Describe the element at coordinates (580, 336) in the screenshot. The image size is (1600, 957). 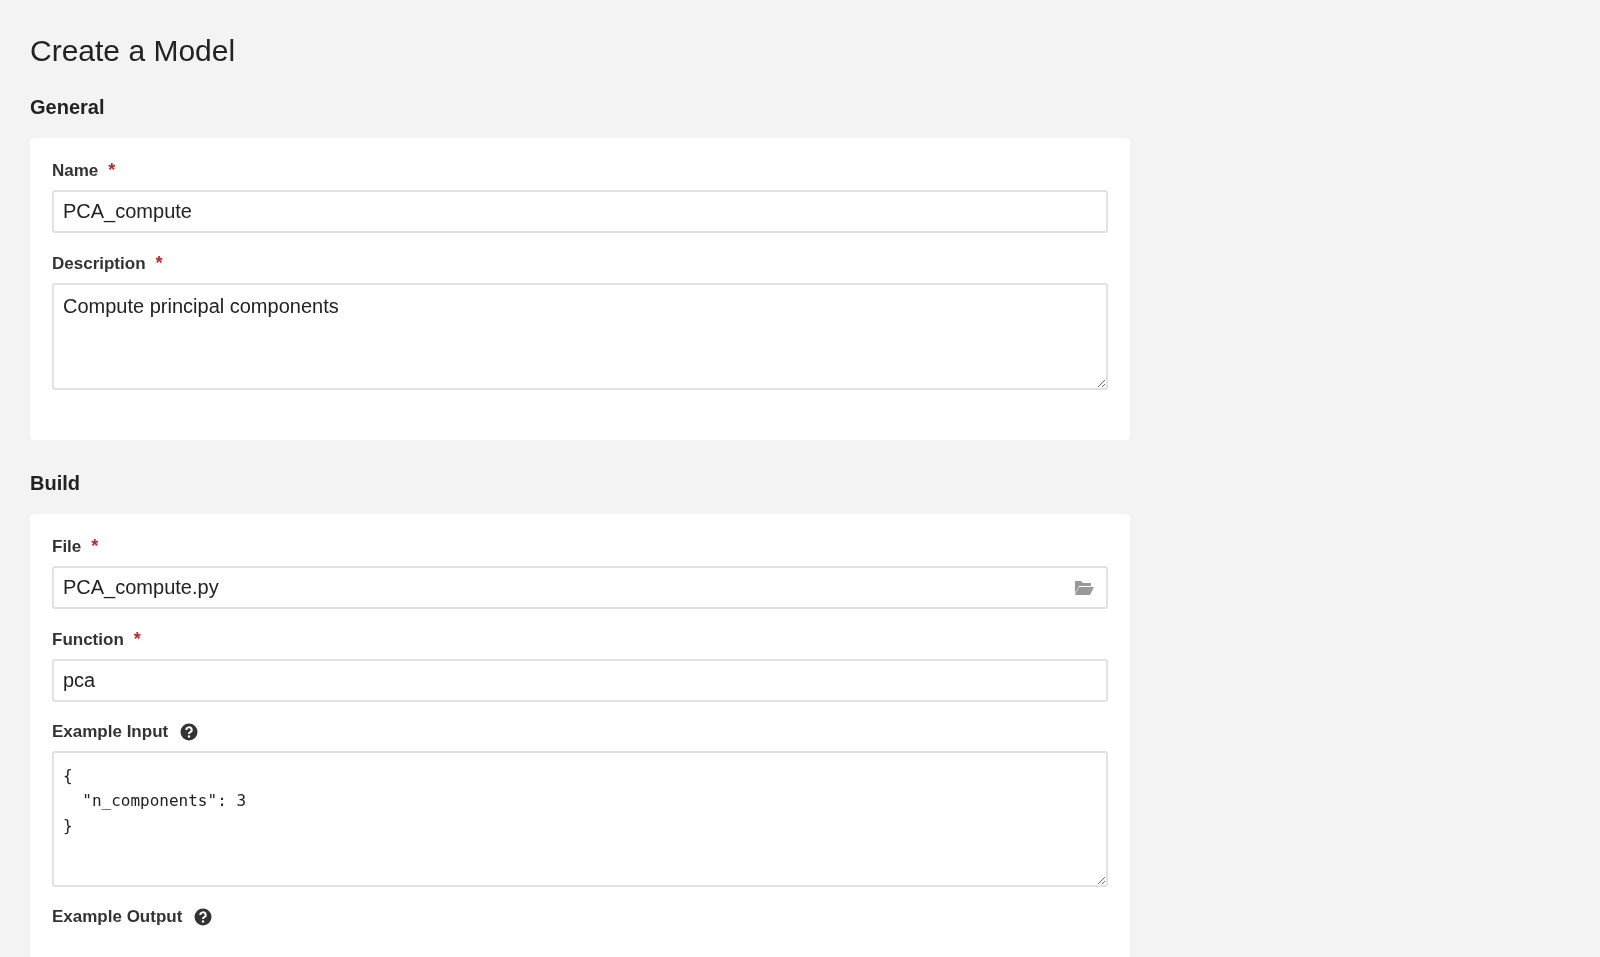
I see `text-area: Compute principal components` at that location.